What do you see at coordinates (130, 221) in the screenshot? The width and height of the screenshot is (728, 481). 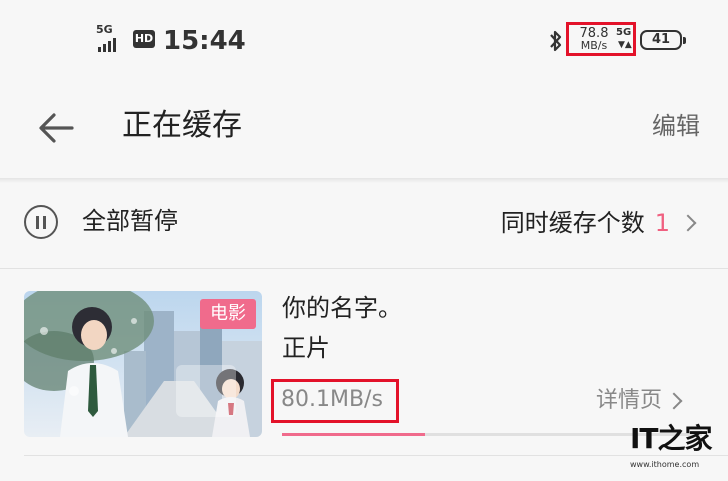 I see `pause-all-label: 全部暂停` at bounding box center [130, 221].